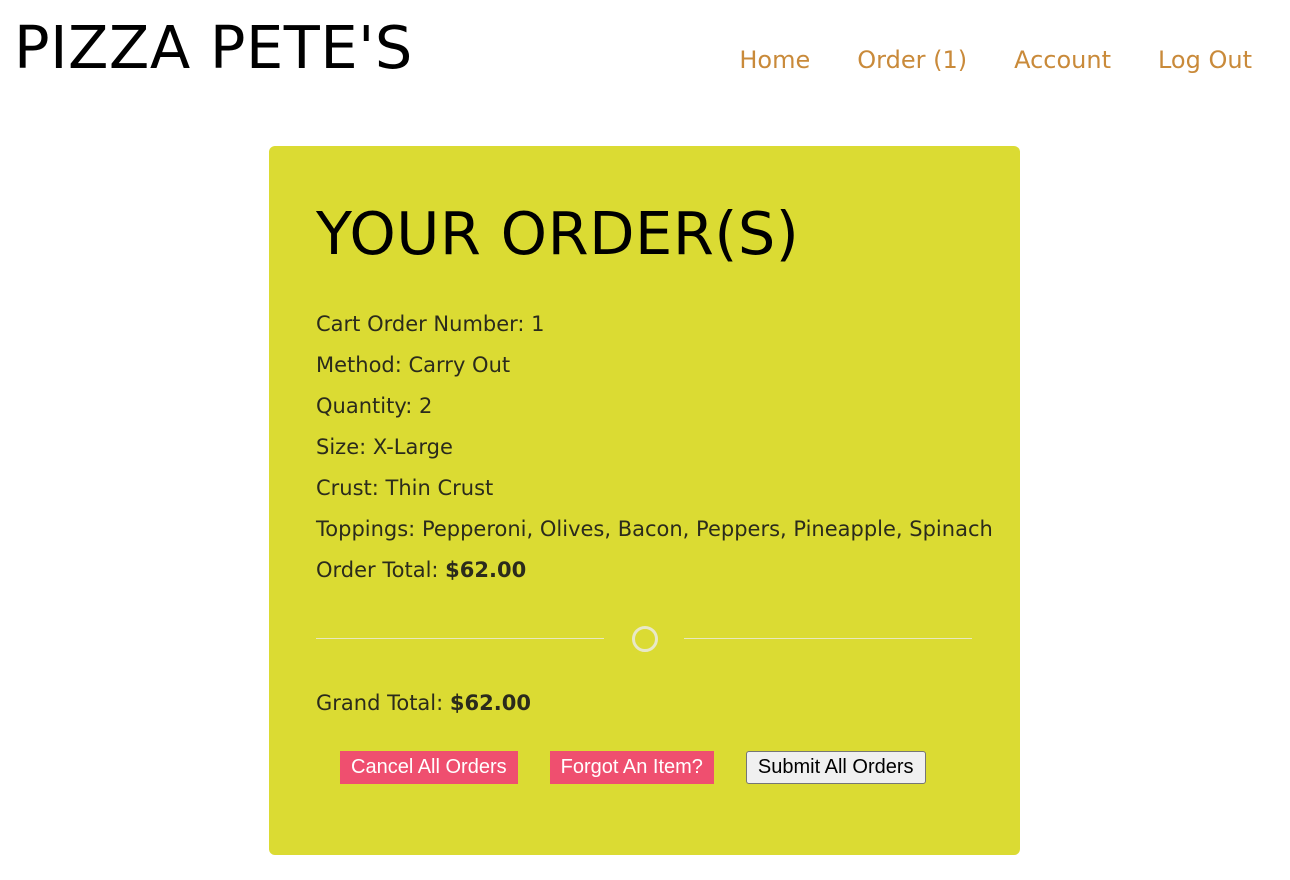 The image size is (1290, 880). I want to click on cancel-all-orders-button: Cancel All Orders, so click(429, 767).